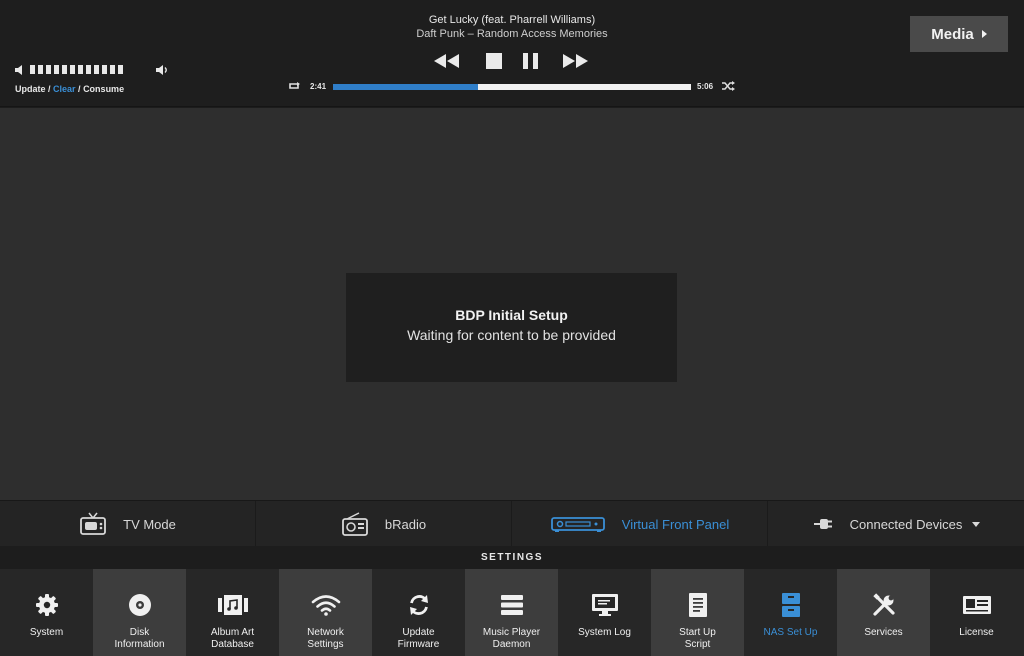 The image size is (1024, 656). I want to click on settings-item-system: System, so click(46, 612).